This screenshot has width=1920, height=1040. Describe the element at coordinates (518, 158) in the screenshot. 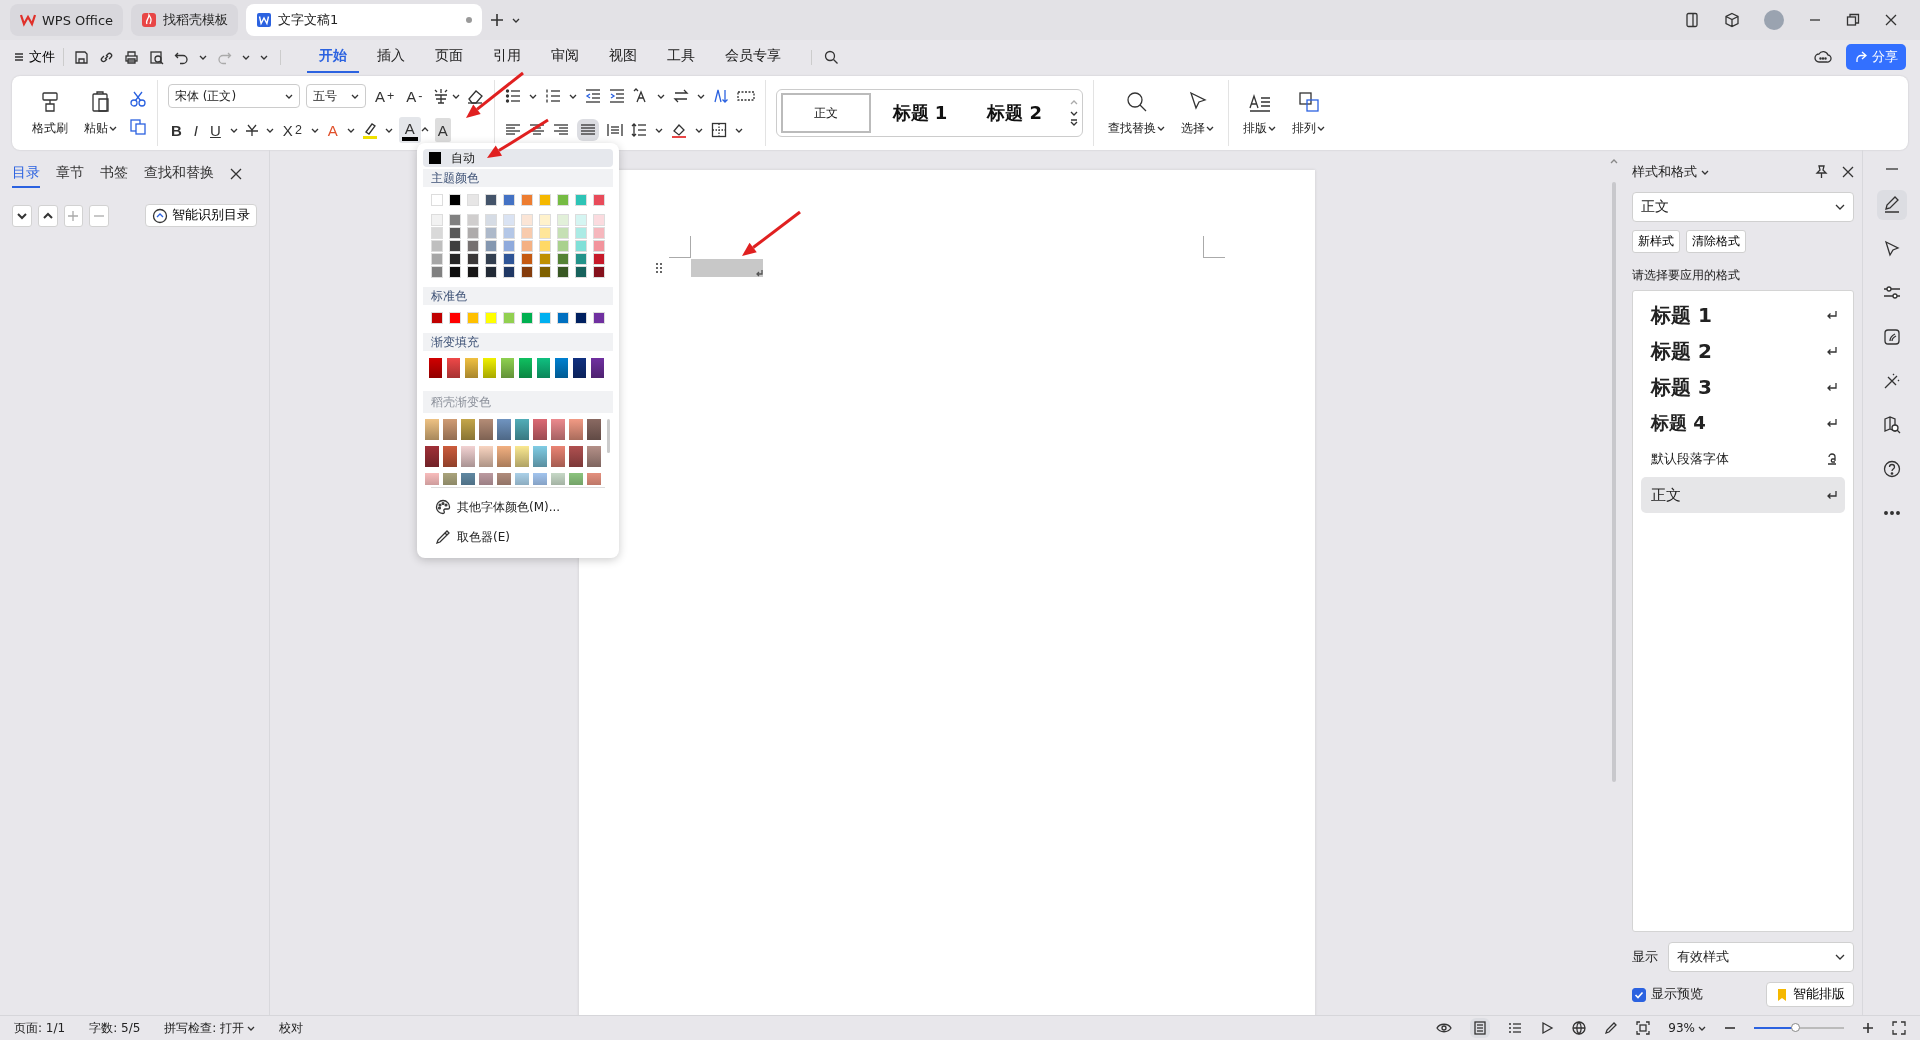

I see `automatic-color-option: 自动` at that location.